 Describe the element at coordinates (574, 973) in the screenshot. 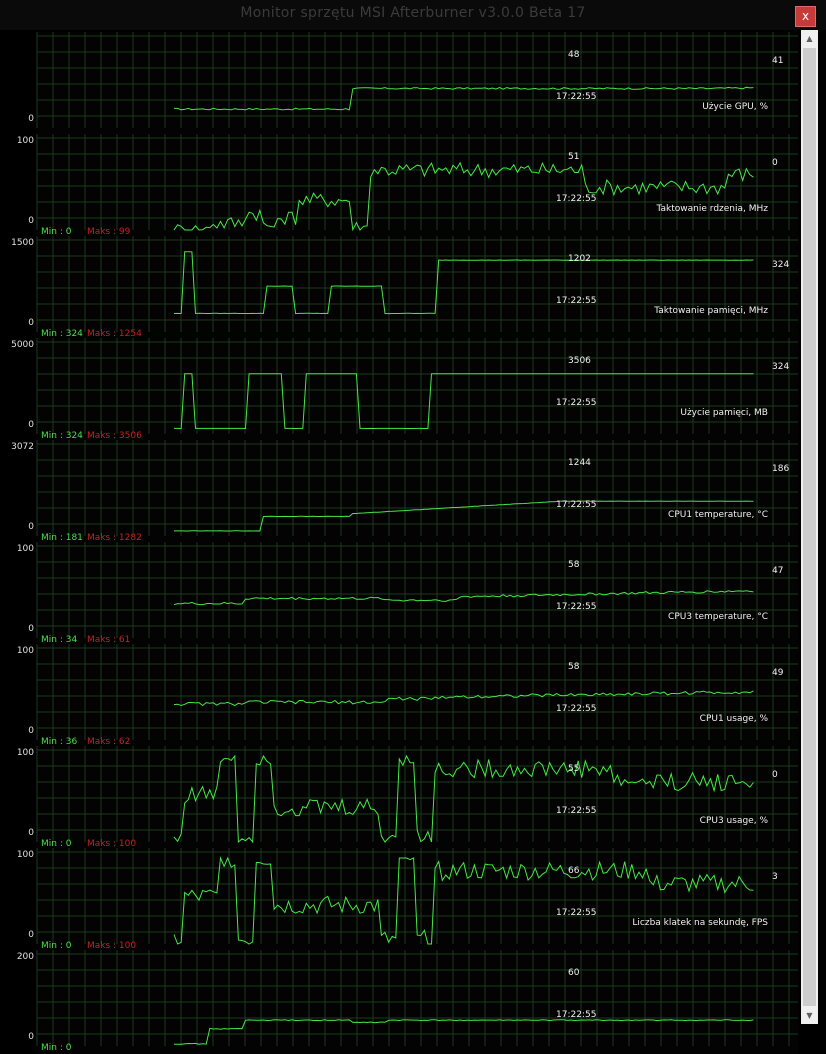

I see `current-value-label: 60` at that location.